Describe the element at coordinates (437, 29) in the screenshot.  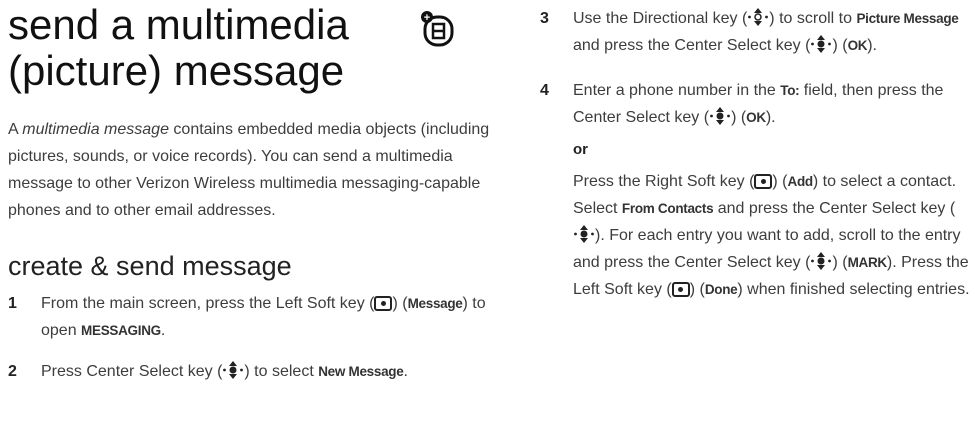
I see `message-icon: +` at that location.